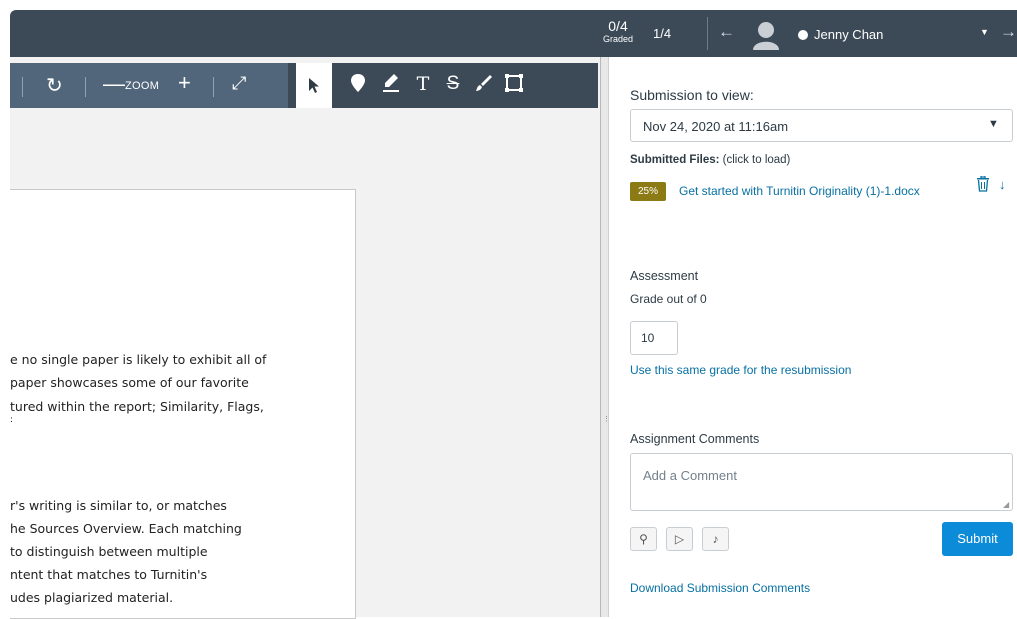 The width and height of the screenshot is (1017, 619). What do you see at coordinates (513, 33) in the screenshot?
I see `gradebook-header: 0/4 Graded 1/4 ← Jenny Chan ▼ →` at bounding box center [513, 33].